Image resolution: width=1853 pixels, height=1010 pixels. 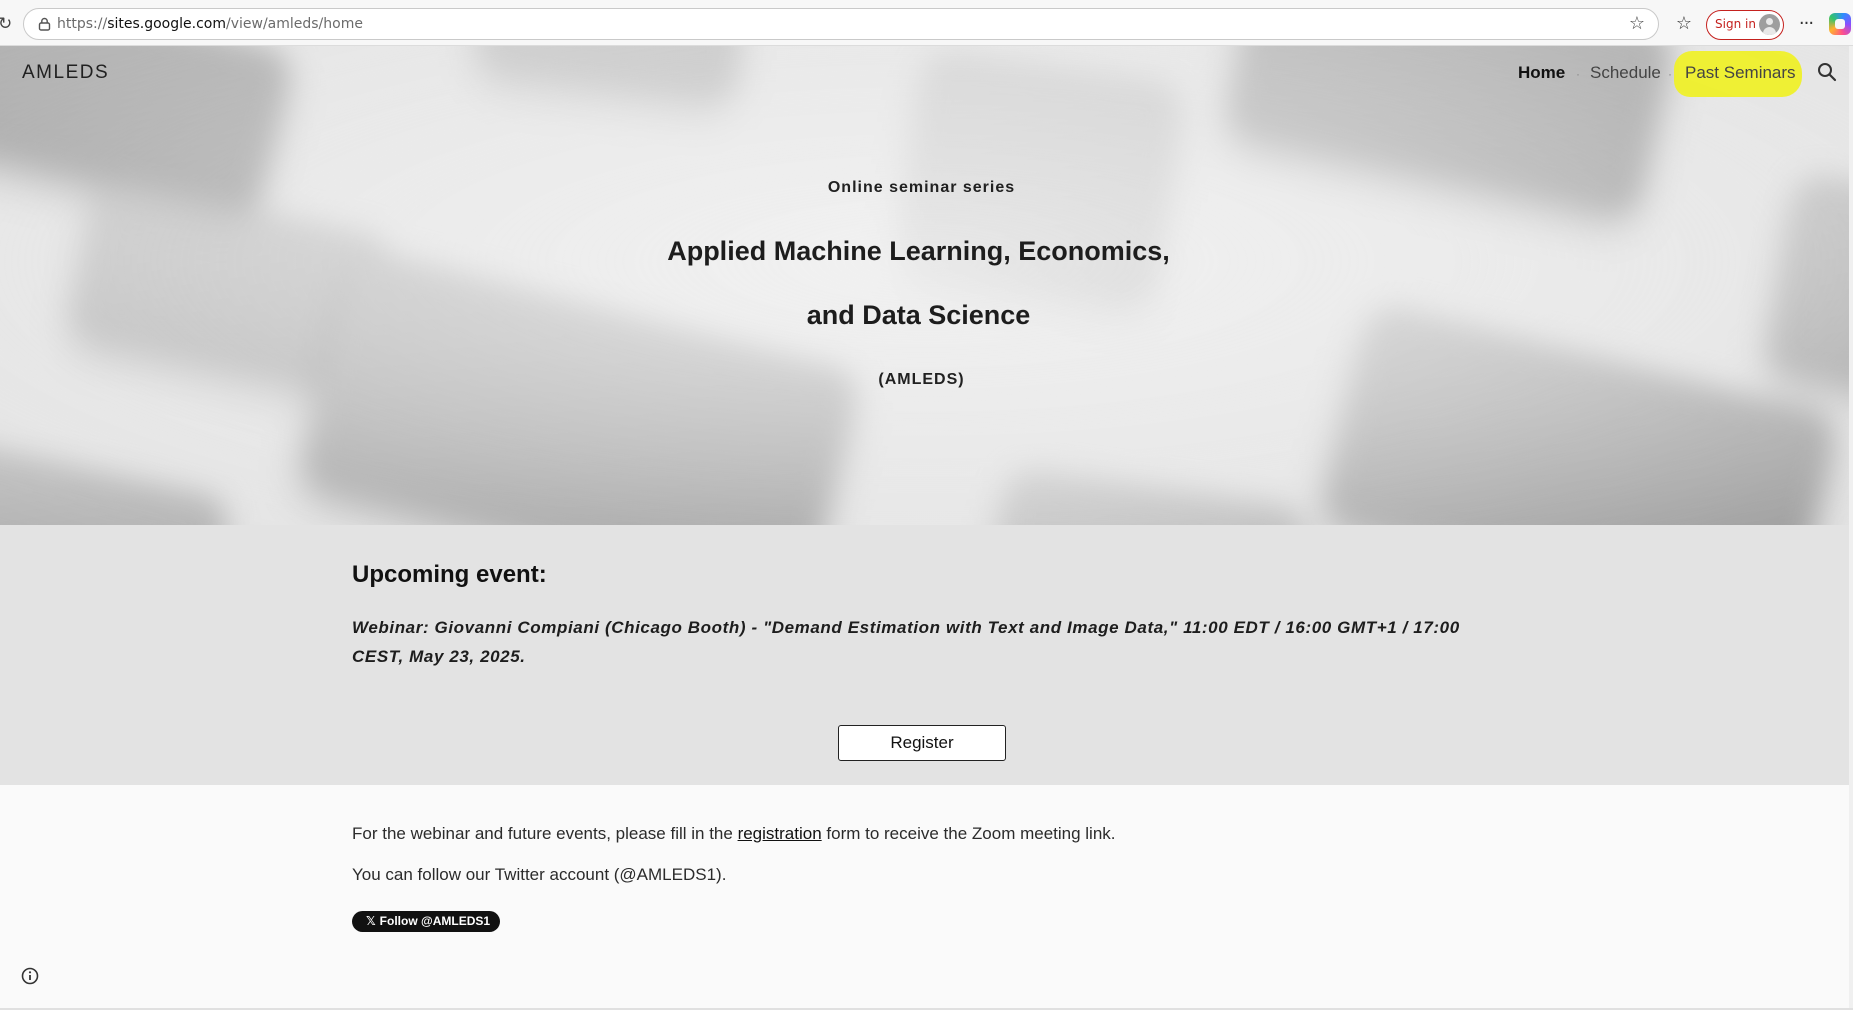 I want to click on hero-acronym: (AMLEDS), so click(x=921, y=379).